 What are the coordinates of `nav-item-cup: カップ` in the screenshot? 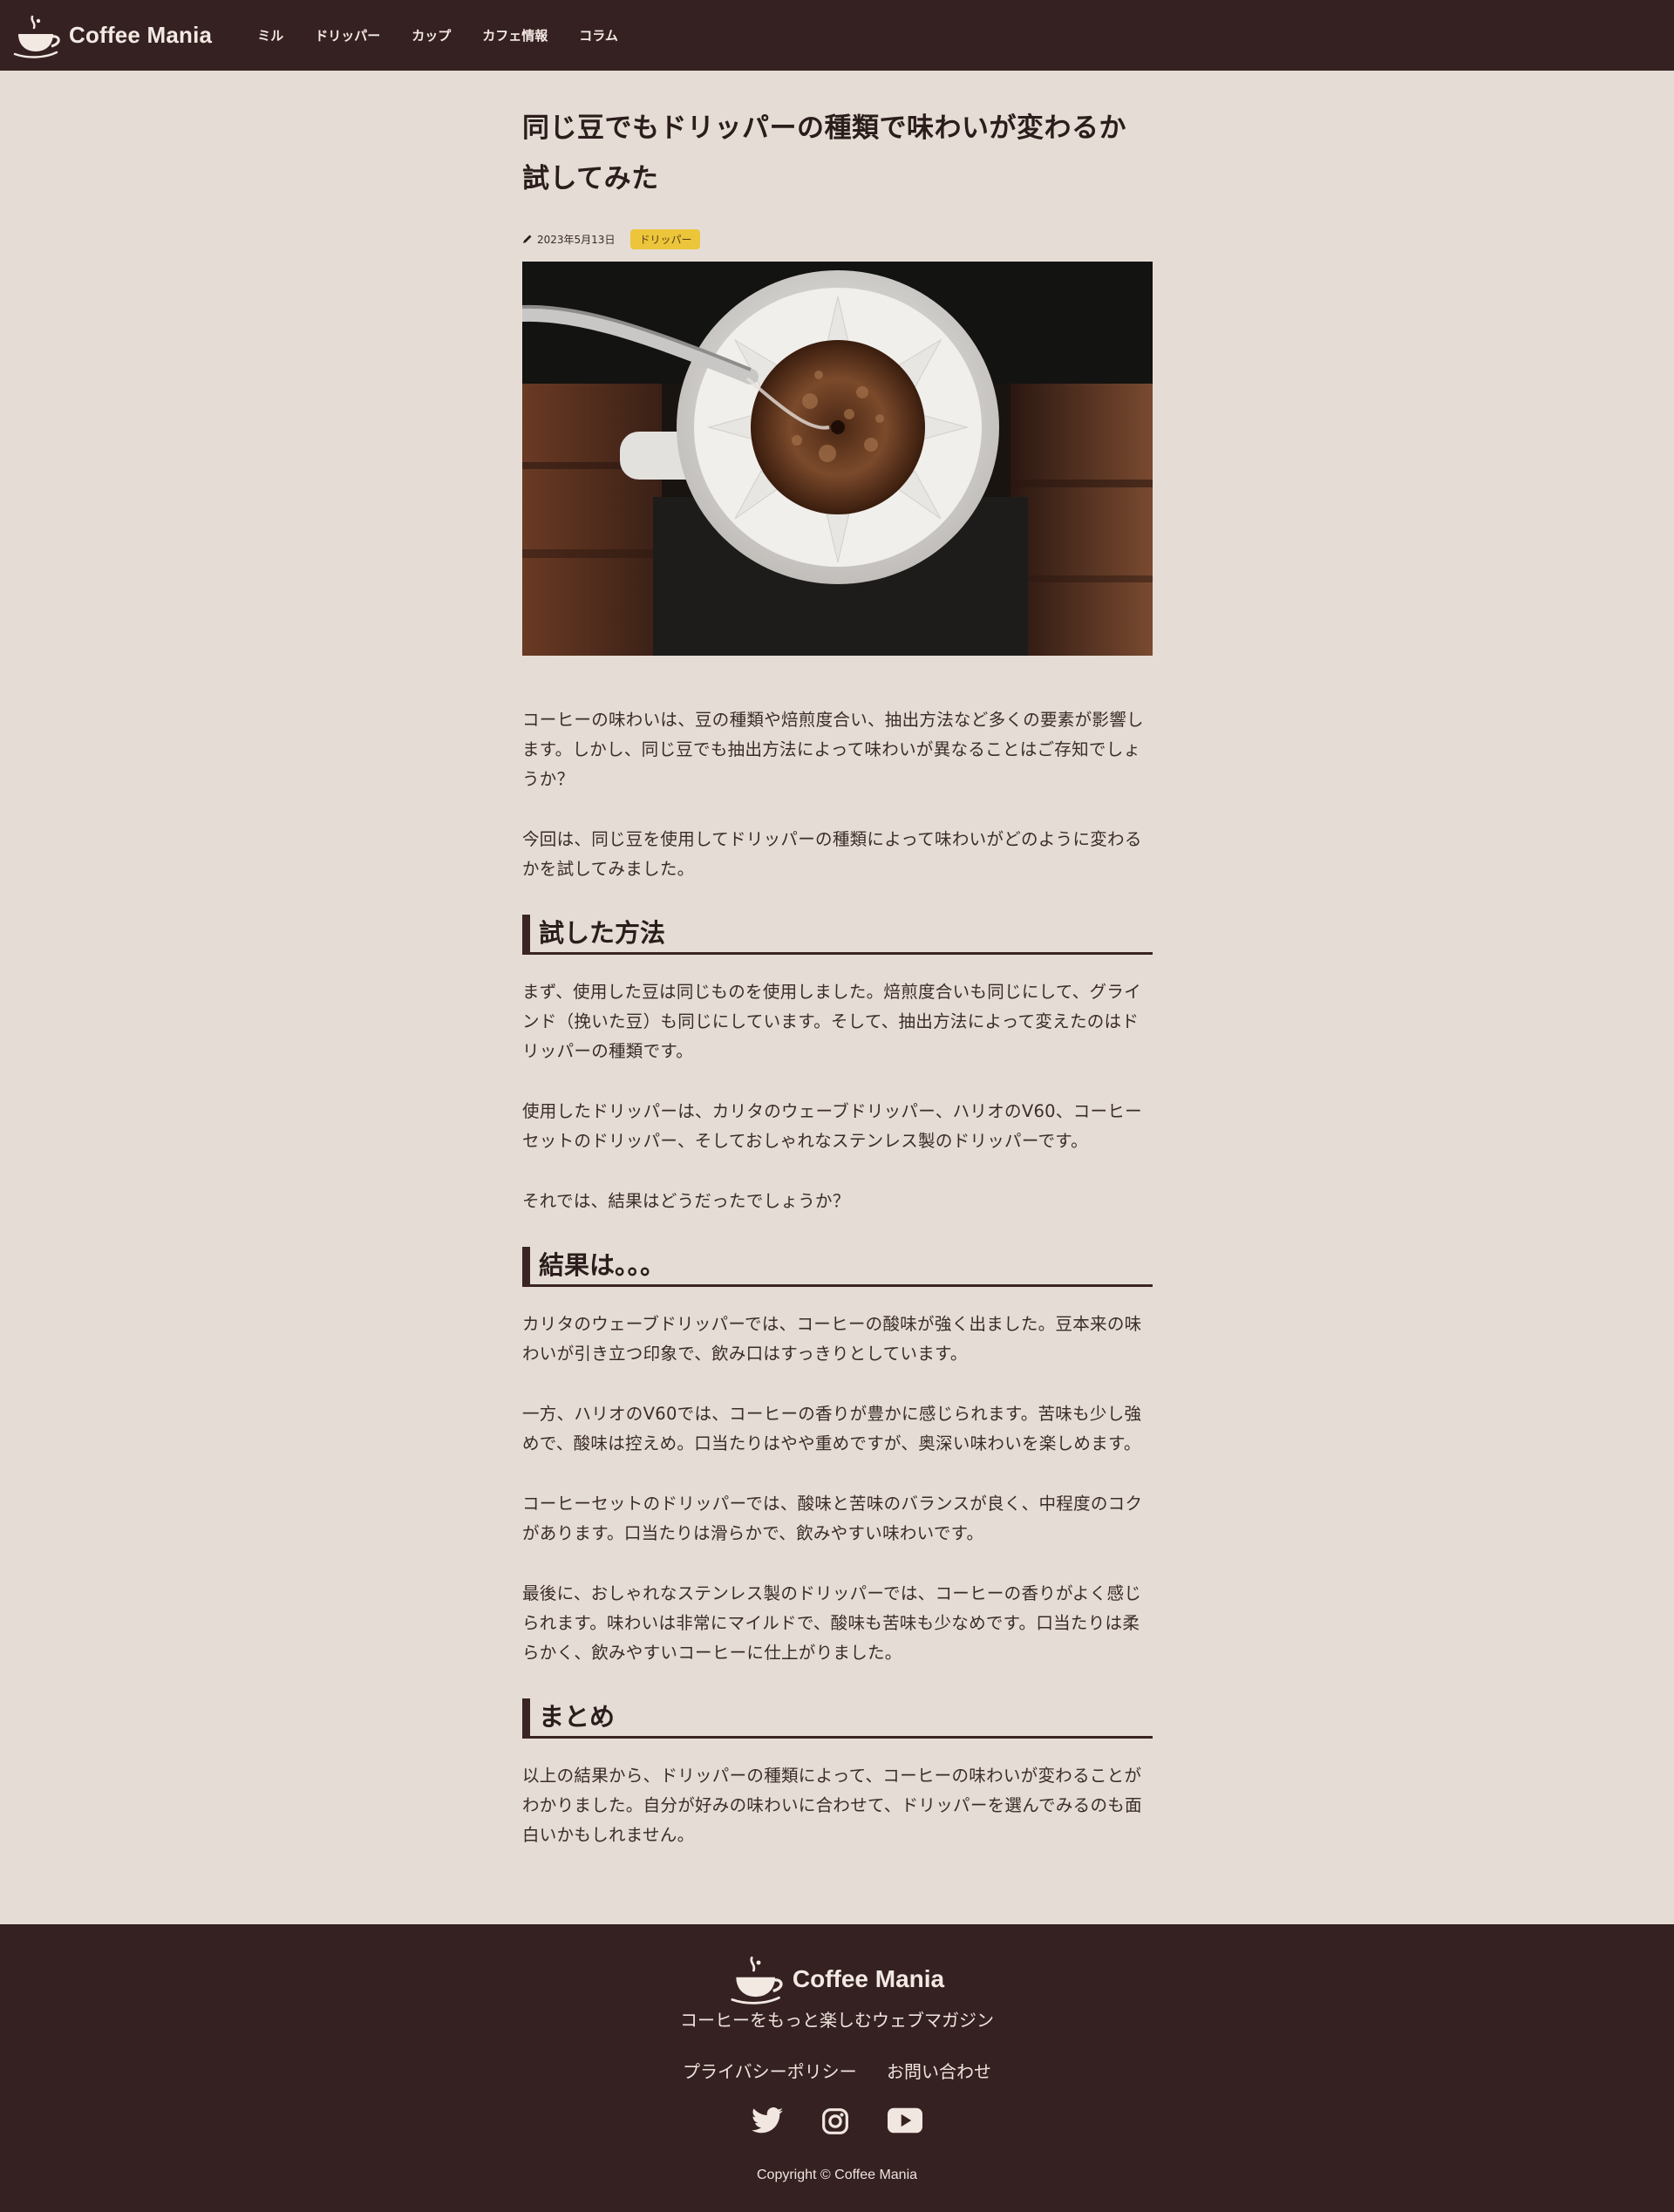 It's located at (431, 35).